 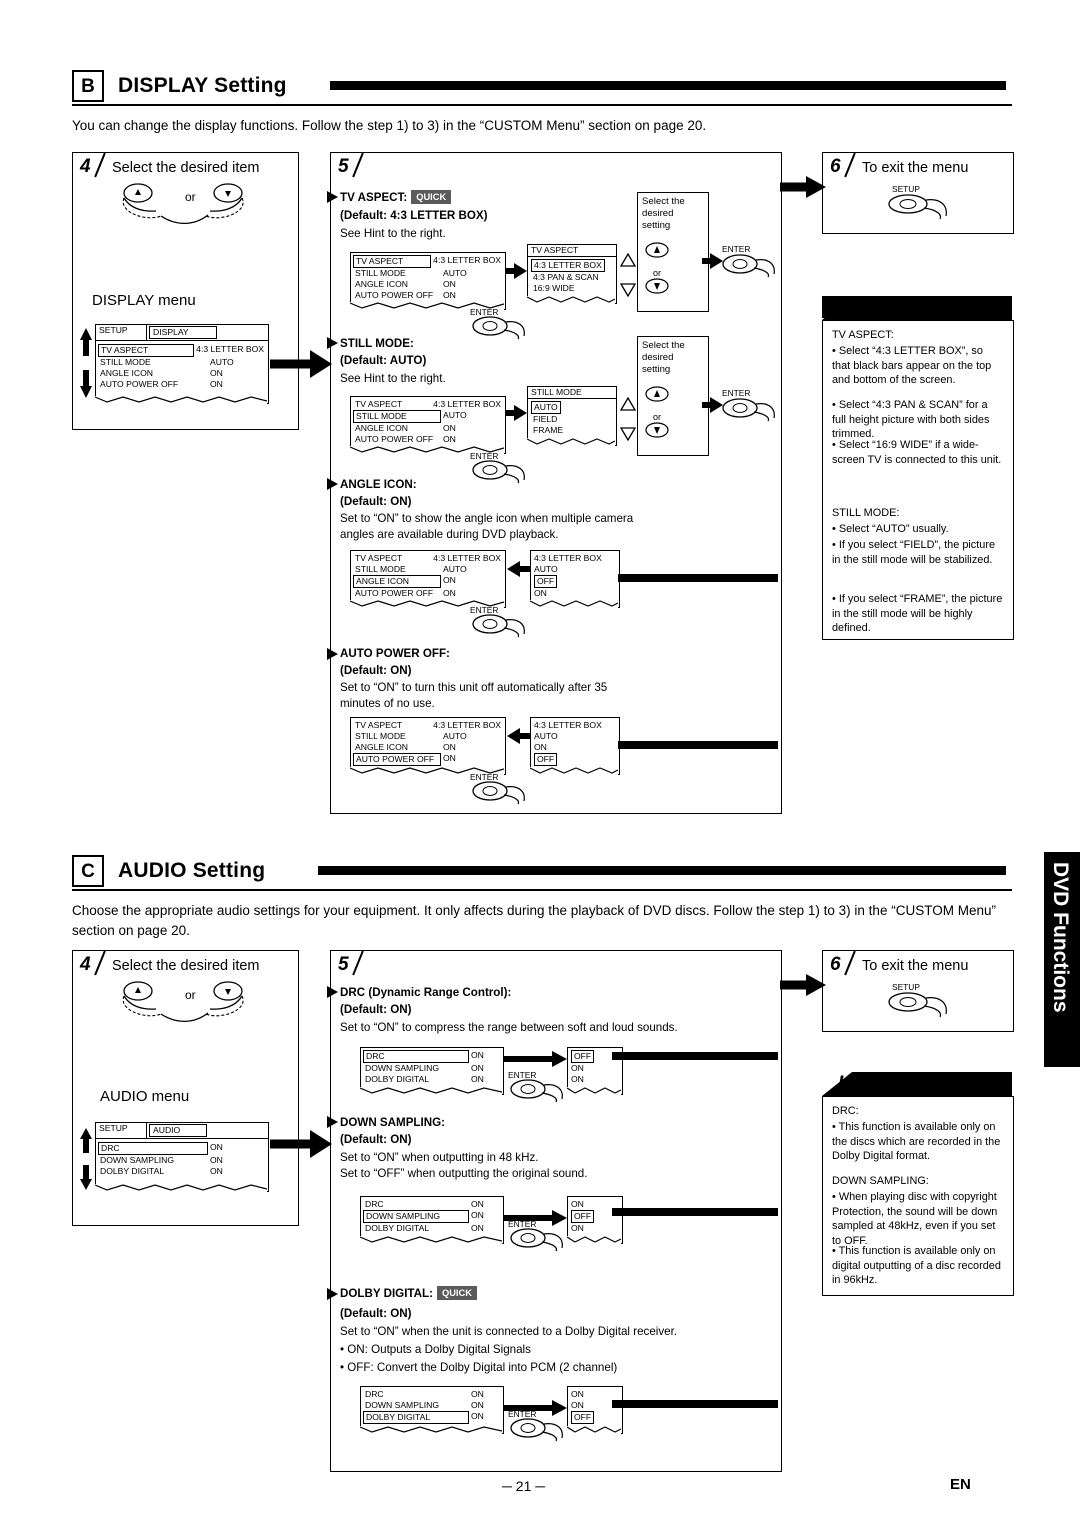 I want to click on b-item2-arrow-to-options, so click(x=516, y=413).